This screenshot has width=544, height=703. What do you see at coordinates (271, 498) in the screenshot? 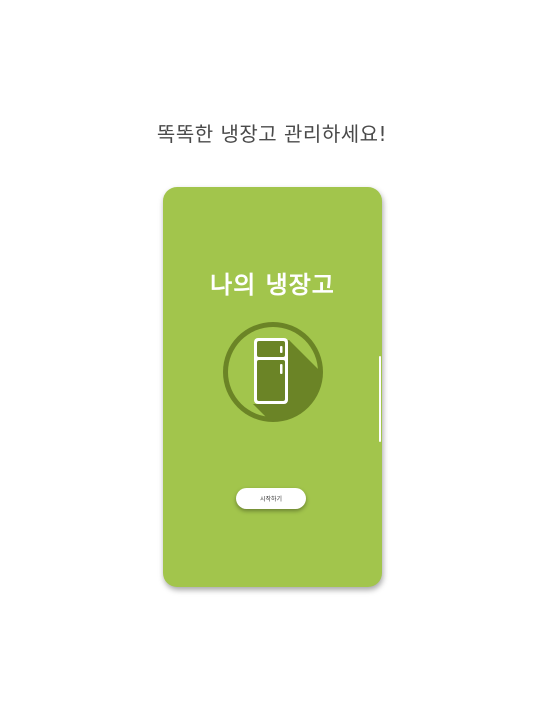
I see `start-button: 시작하기` at bounding box center [271, 498].